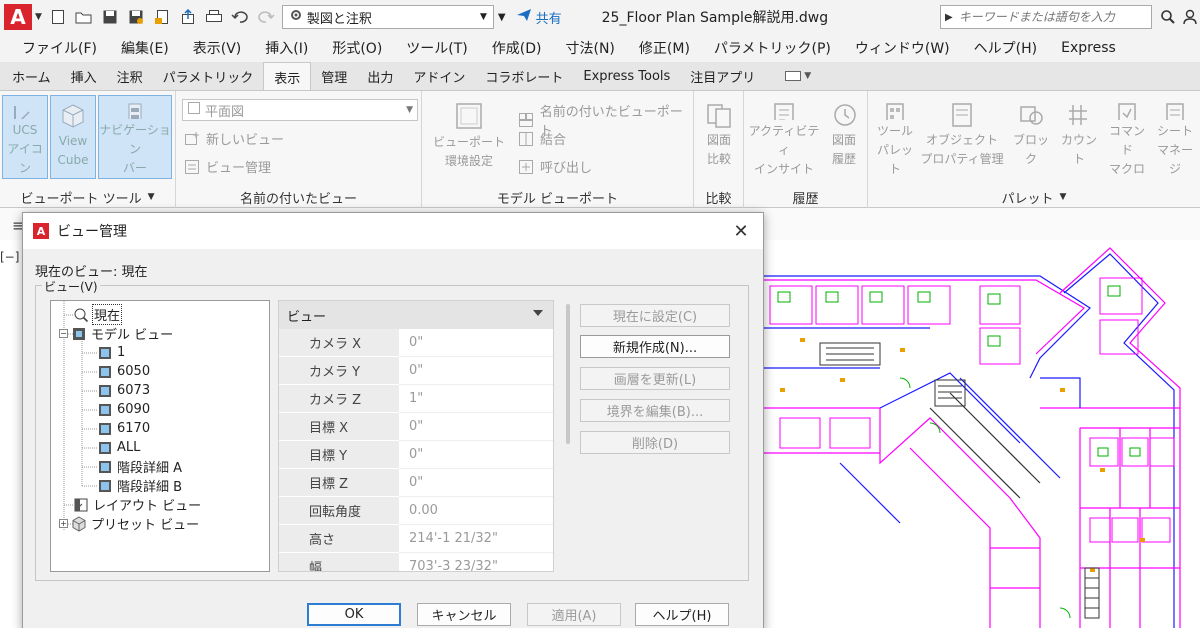  I want to click on menu-tools: ツール(T), so click(436, 48).